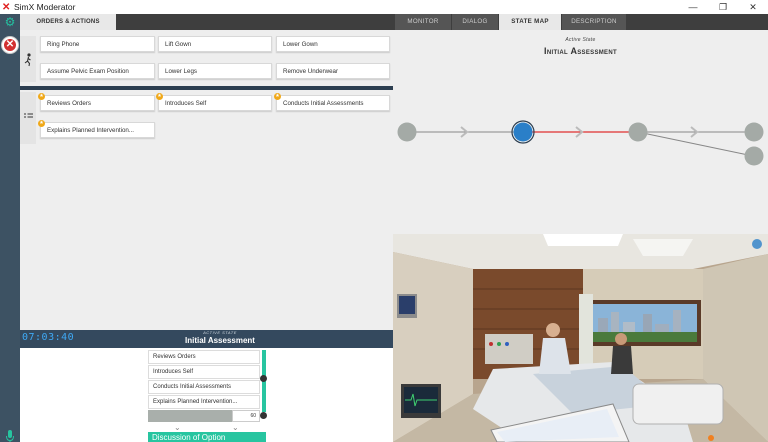  Describe the element at coordinates (530, 22) in the screenshot. I see `tab-state-map: STATE MAP` at that location.